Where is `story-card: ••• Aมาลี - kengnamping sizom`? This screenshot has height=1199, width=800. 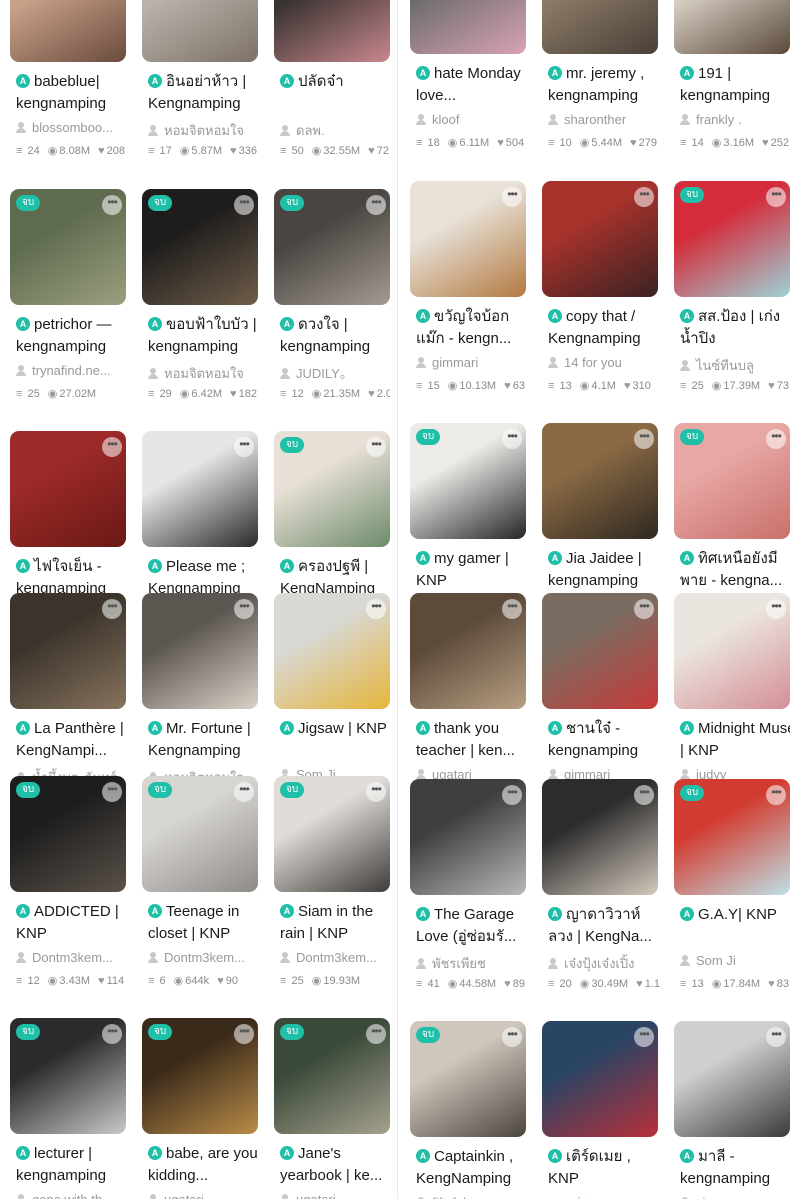 story-card: ••• Aมาลี - kengnamping sizom is located at coordinates (732, 1110).